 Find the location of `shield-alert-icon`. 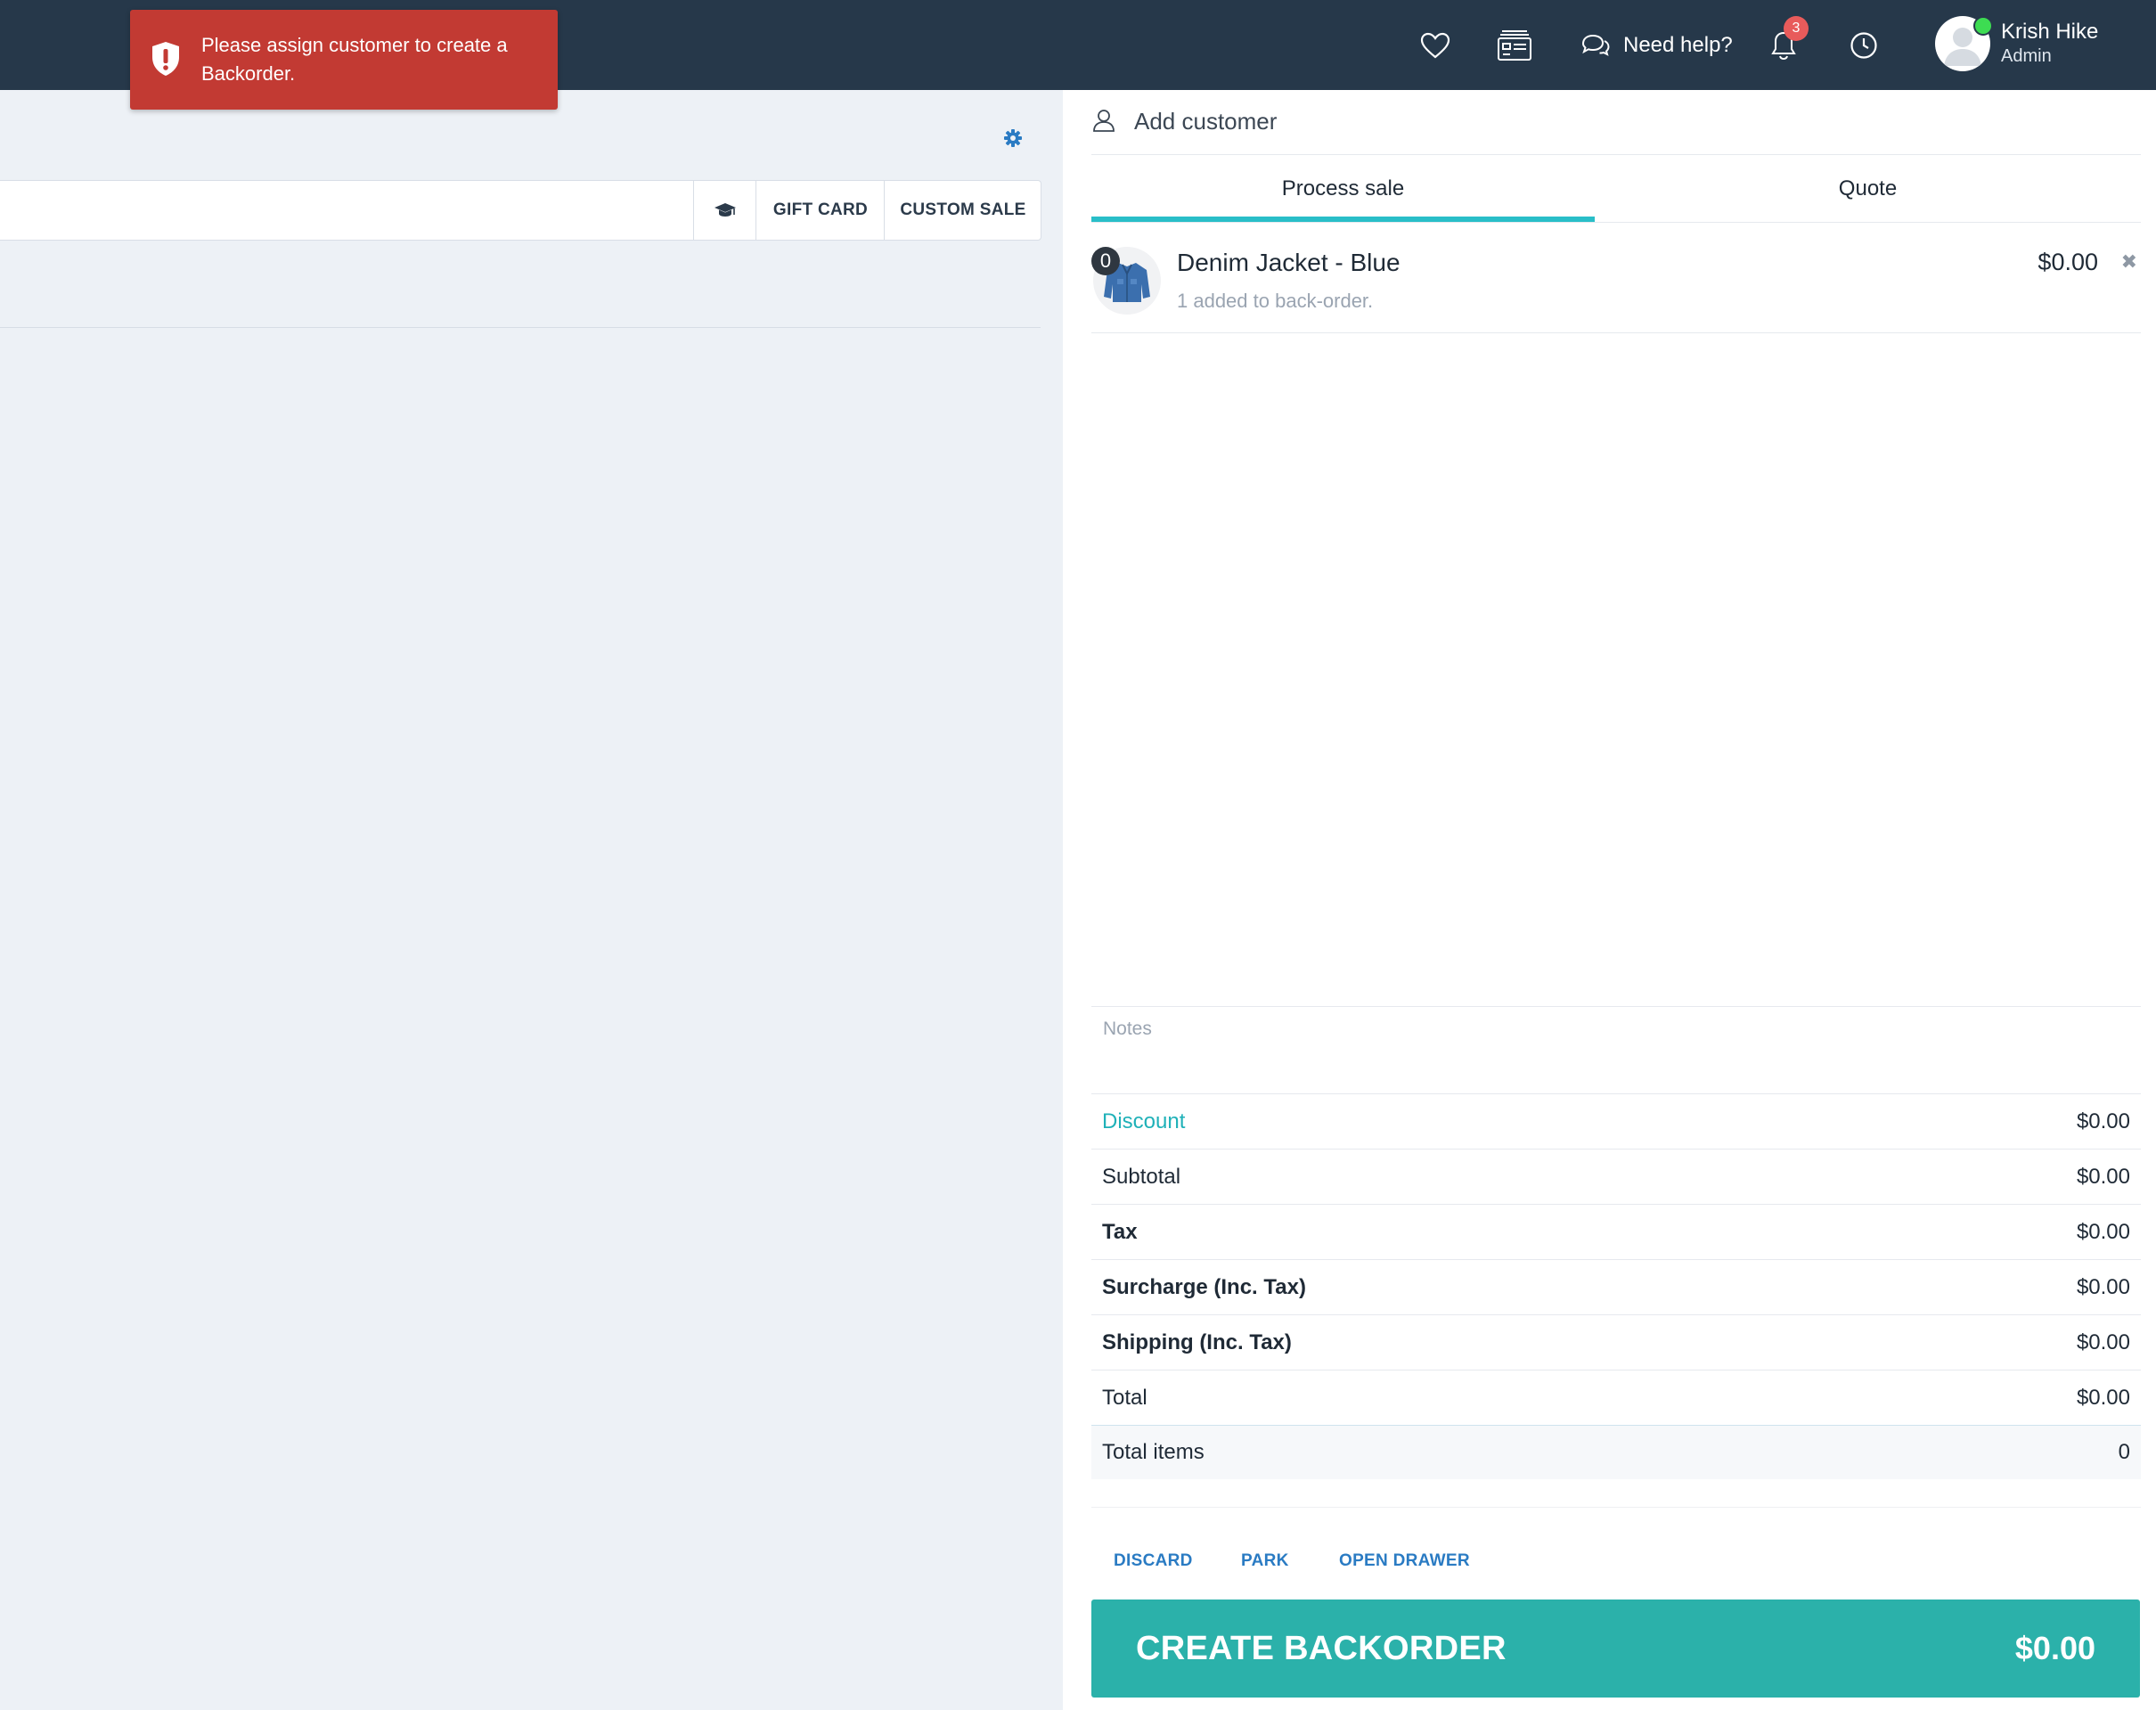

shield-alert-icon is located at coordinates (165, 59).